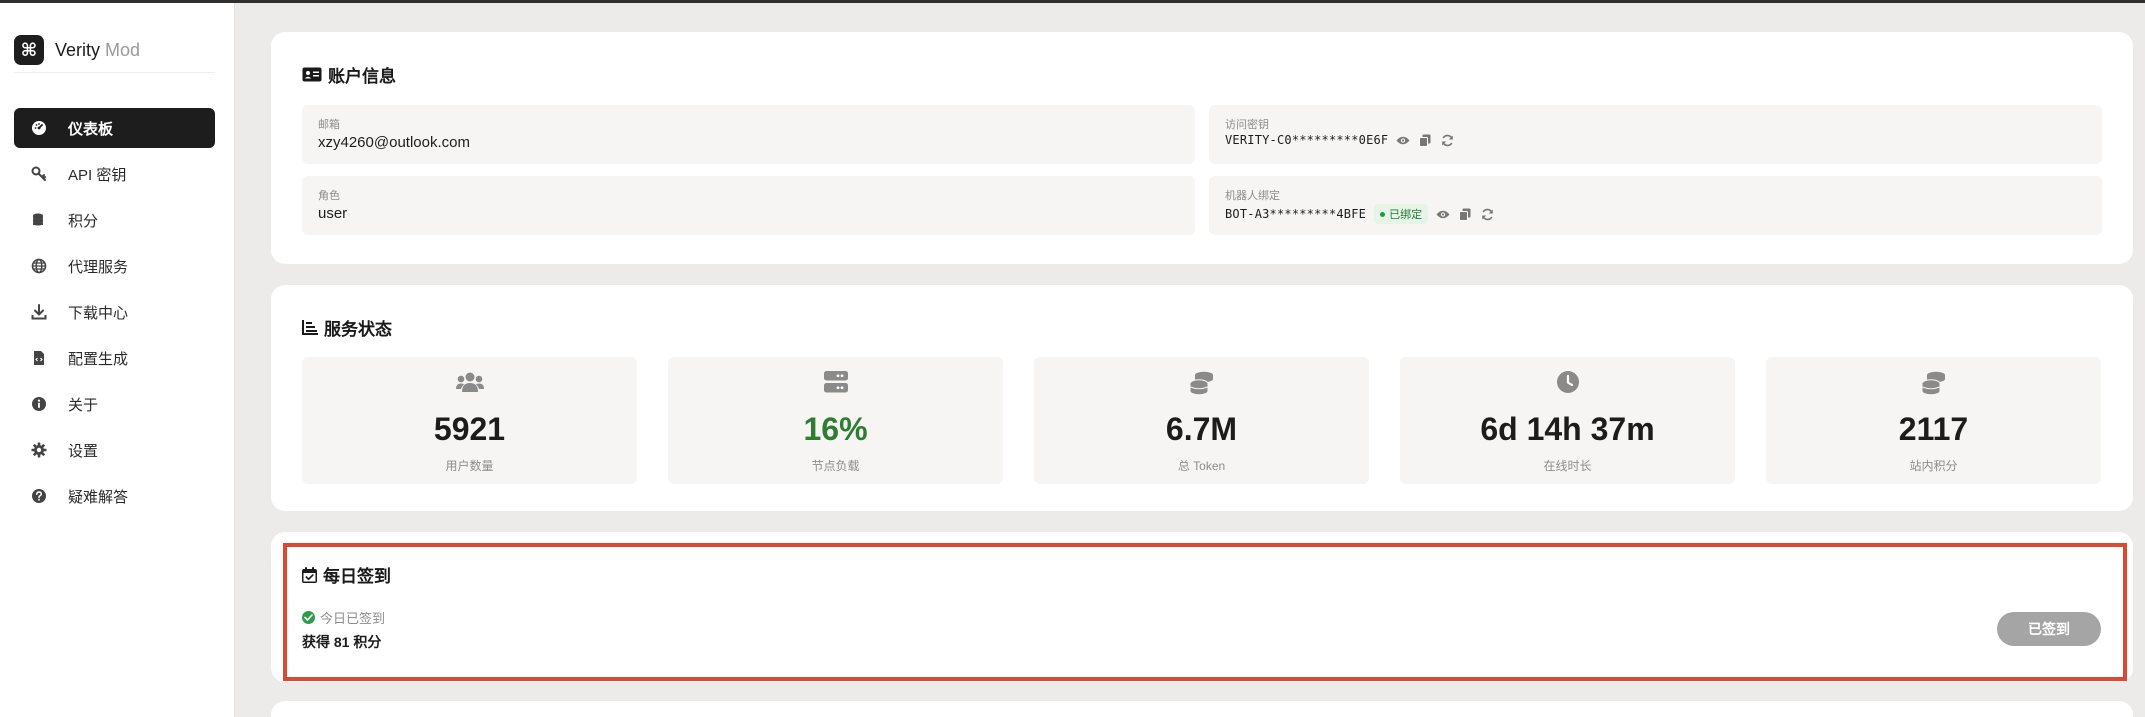  What do you see at coordinates (39, 220) in the screenshot?
I see `coins-icon` at bounding box center [39, 220].